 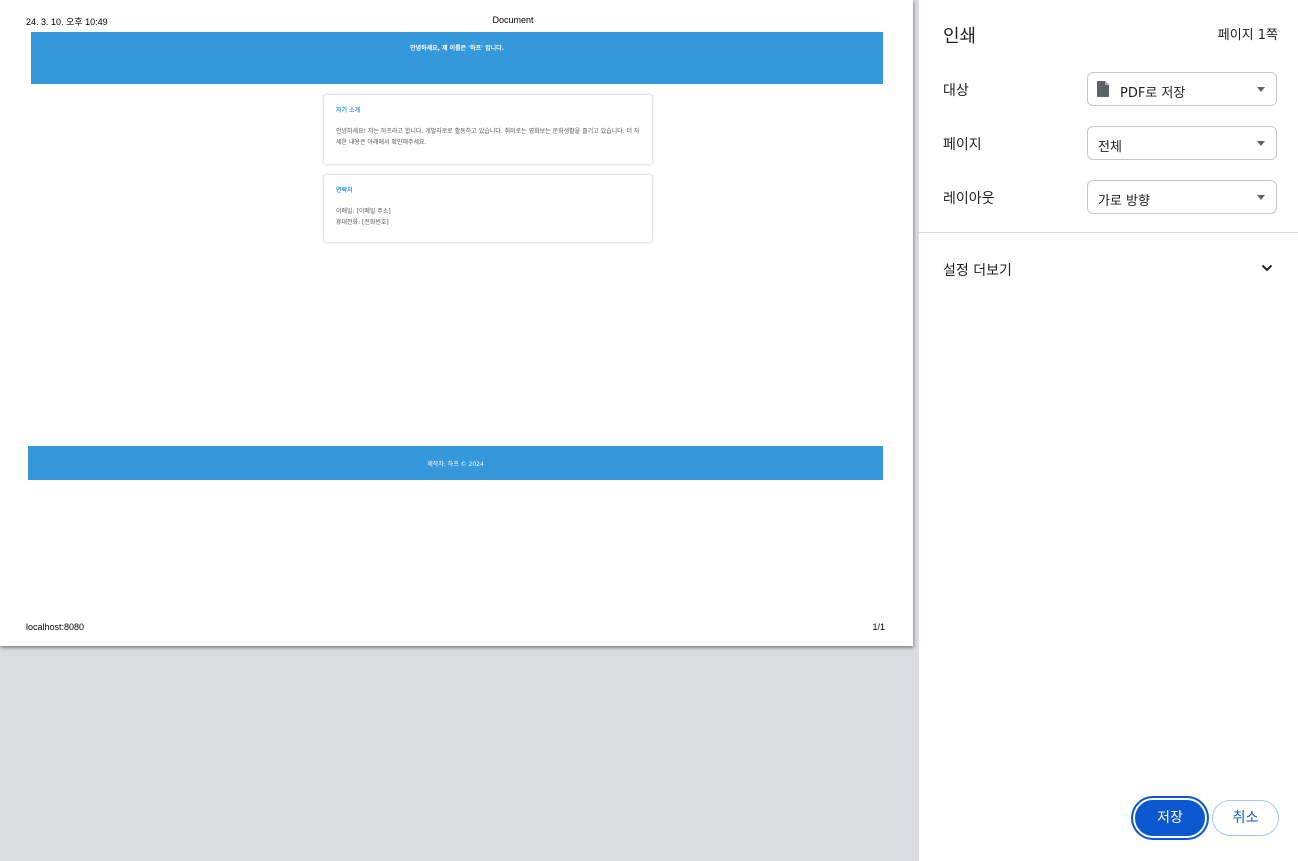 I want to click on site-footer-text: 제작자: 하프 © 2024, so click(x=455, y=464).